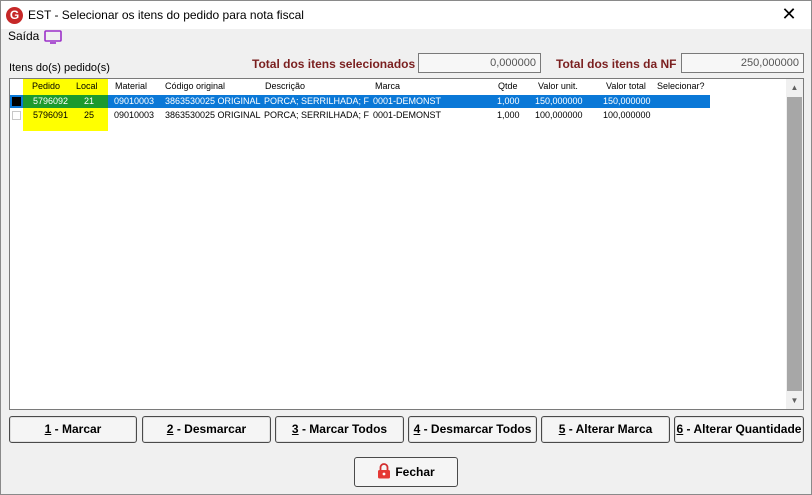  I want to click on col-material: Material, so click(131, 86).